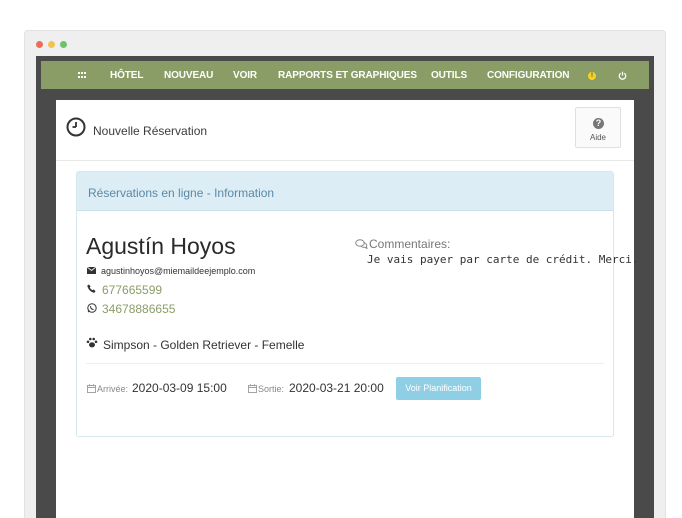  What do you see at coordinates (181, 193) in the screenshot?
I see `panel-title: Réservations en ligne - Information` at bounding box center [181, 193].